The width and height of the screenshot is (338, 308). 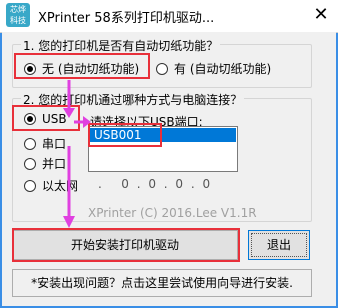 I want to click on paper-cut-question: 1. 您的打印机是否有自动切纸功能？, so click(x=121, y=45).